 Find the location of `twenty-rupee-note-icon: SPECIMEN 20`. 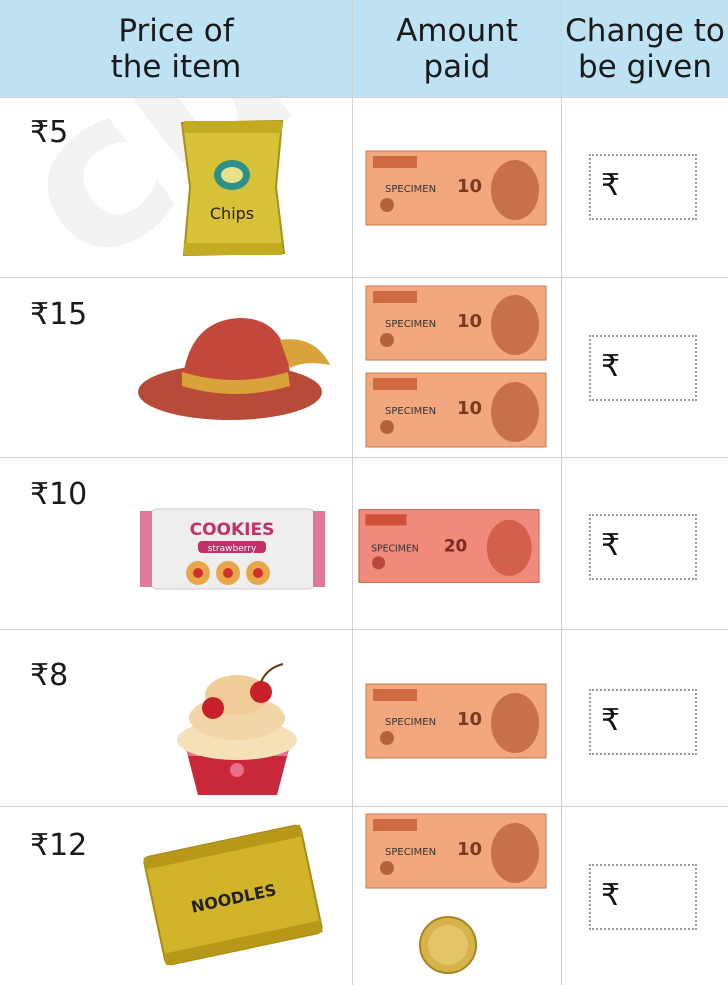

twenty-rupee-note-icon: SPECIMEN 20 is located at coordinates (449, 546).